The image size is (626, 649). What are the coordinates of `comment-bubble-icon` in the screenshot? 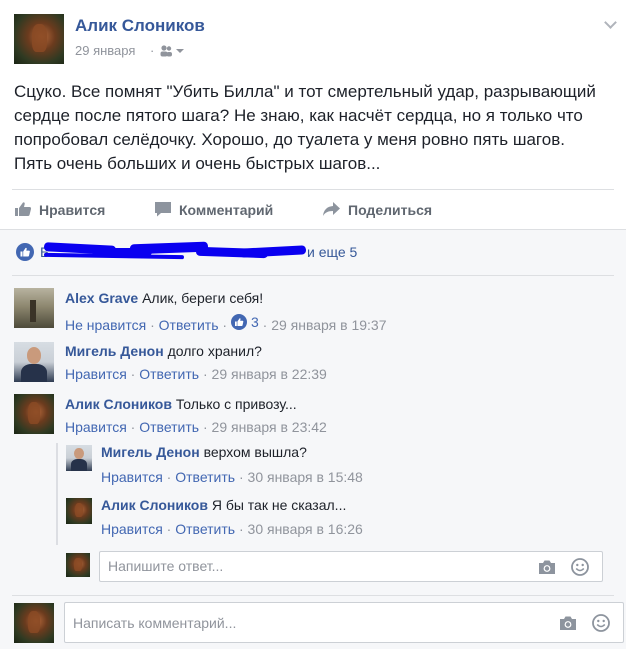 It's located at (166, 210).